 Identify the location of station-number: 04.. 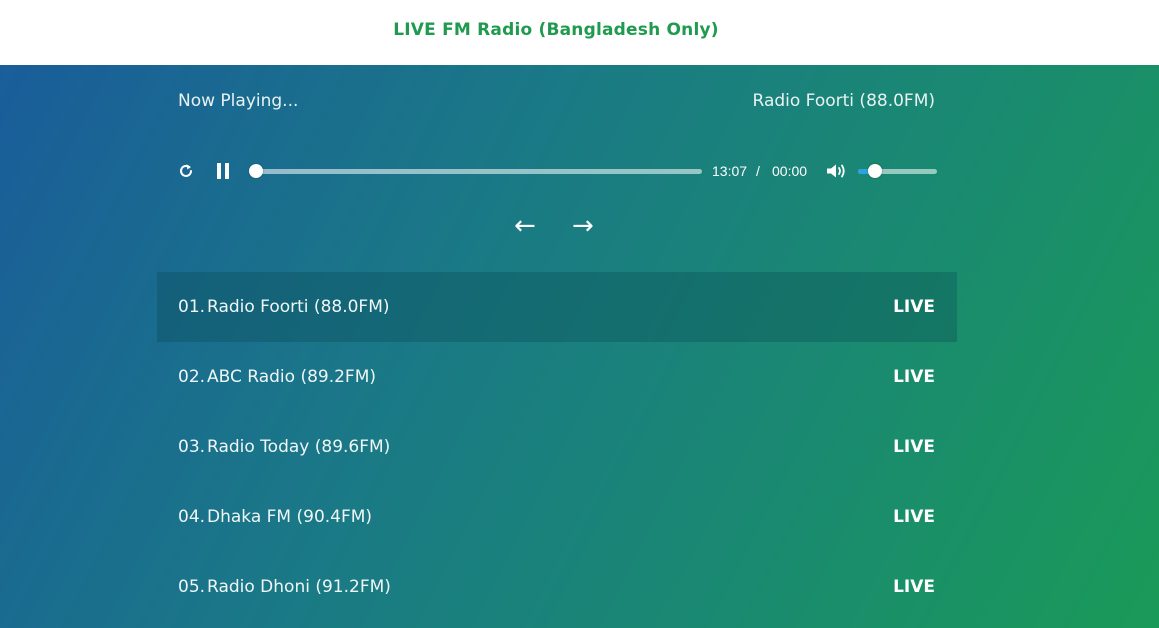
(192, 517).